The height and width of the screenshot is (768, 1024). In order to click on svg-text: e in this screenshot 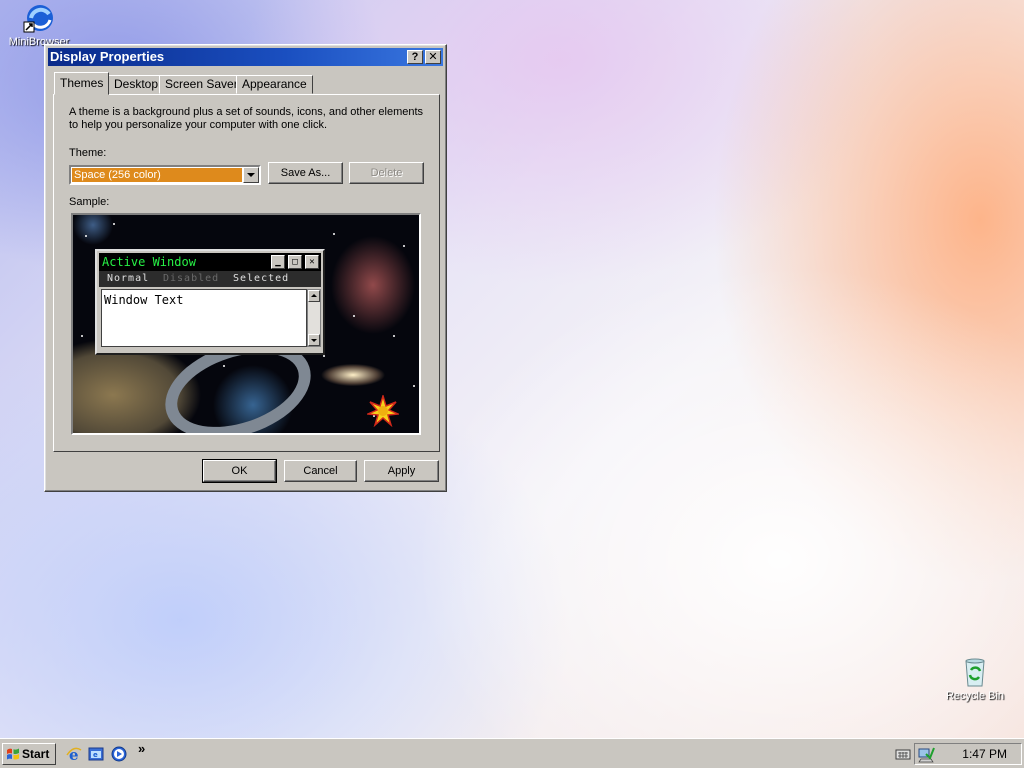, I will do `click(95, 755)`.